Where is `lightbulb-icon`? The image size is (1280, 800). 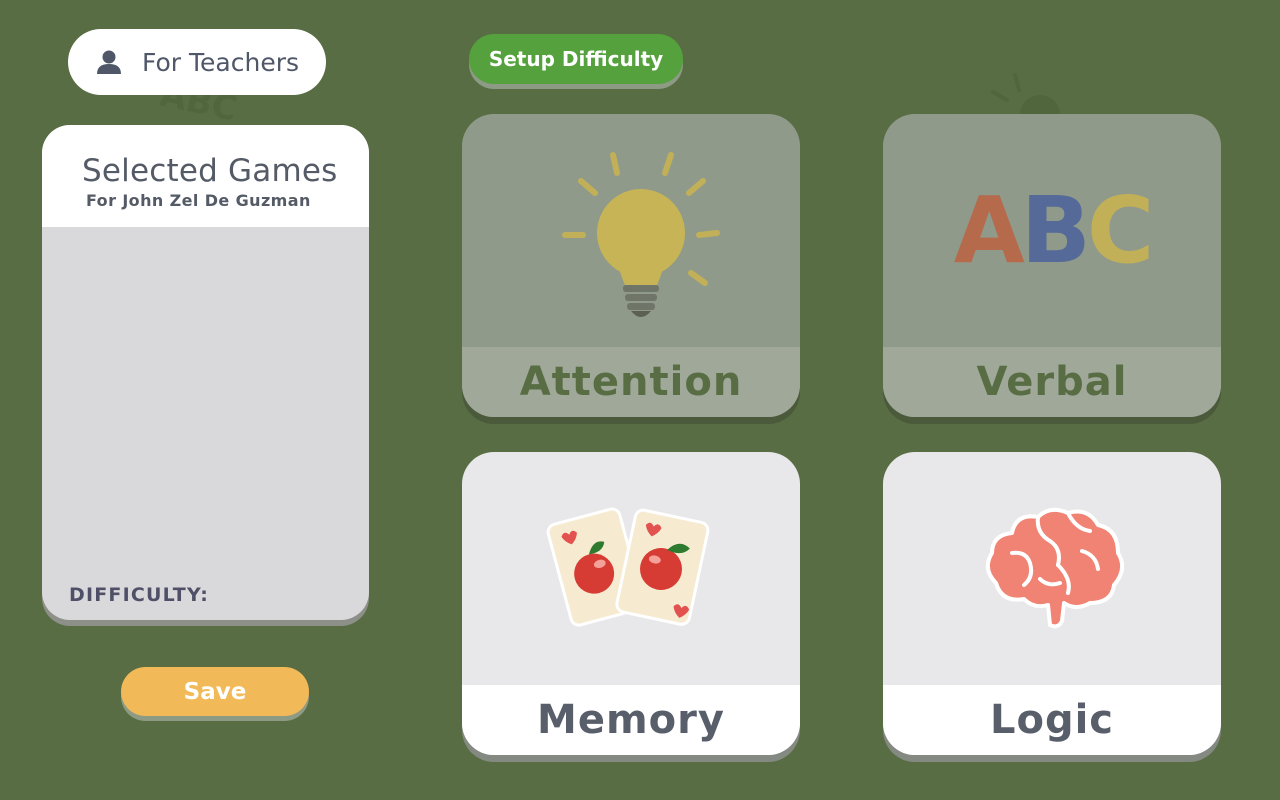
lightbulb-icon is located at coordinates (641, 234).